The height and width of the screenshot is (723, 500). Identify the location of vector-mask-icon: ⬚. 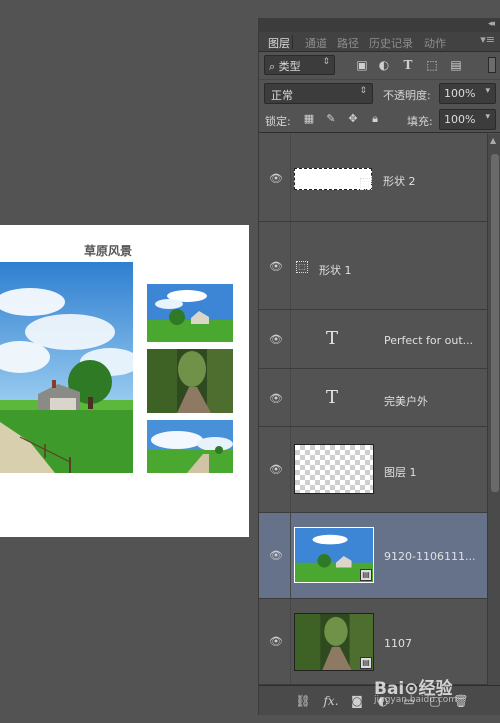
(366, 184).